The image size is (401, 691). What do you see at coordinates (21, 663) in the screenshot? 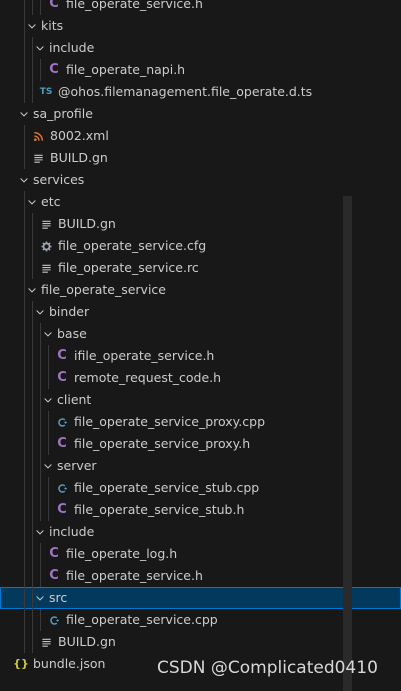
I see `json-braces-icon: {}` at bounding box center [21, 663].